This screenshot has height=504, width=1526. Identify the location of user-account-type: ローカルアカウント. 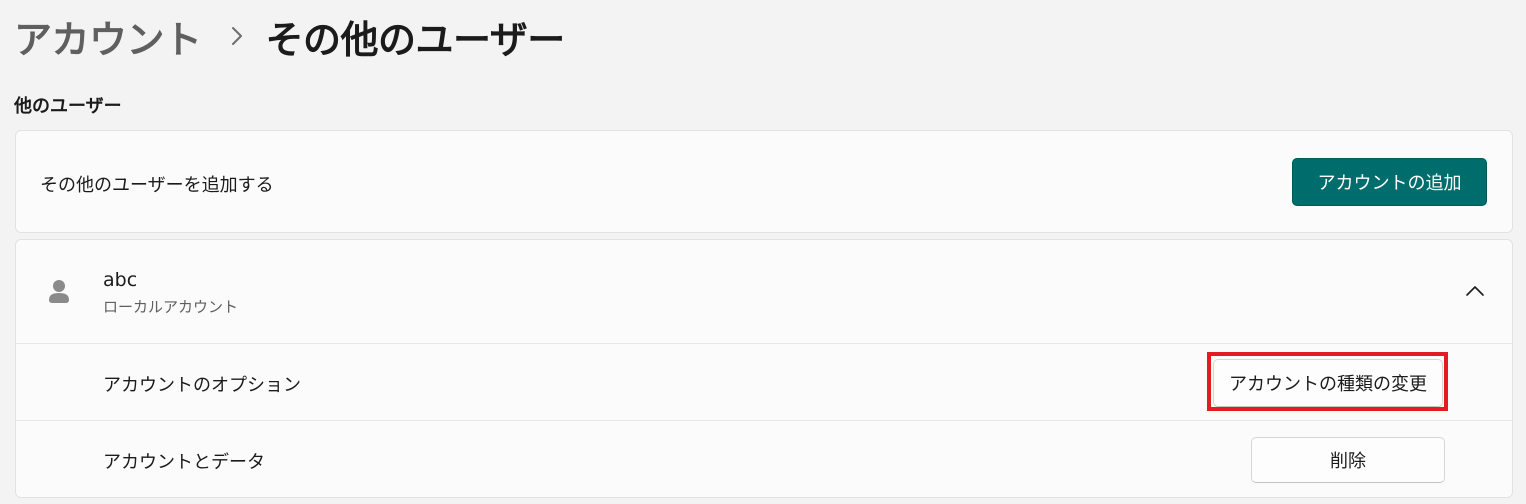
(171, 307).